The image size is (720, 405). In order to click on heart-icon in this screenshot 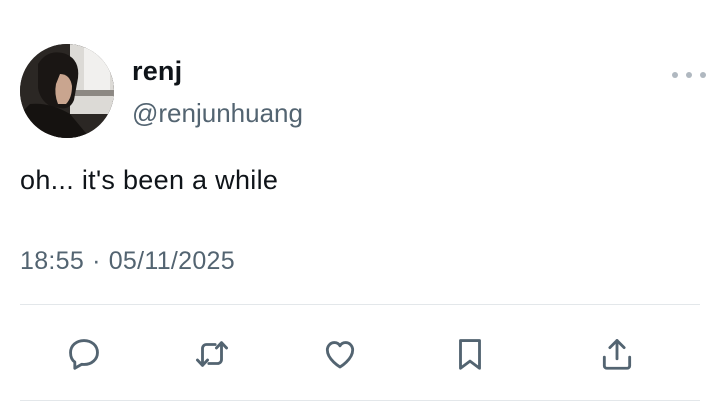, I will do `click(340, 355)`.